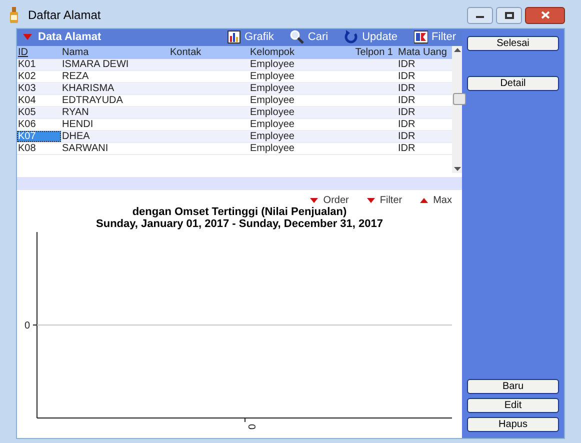 The image size is (581, 443). What do you see at coordinates (27, 112) in the screenshot?
I see `table-cell-text: K05` at bounding box center [27, 112].